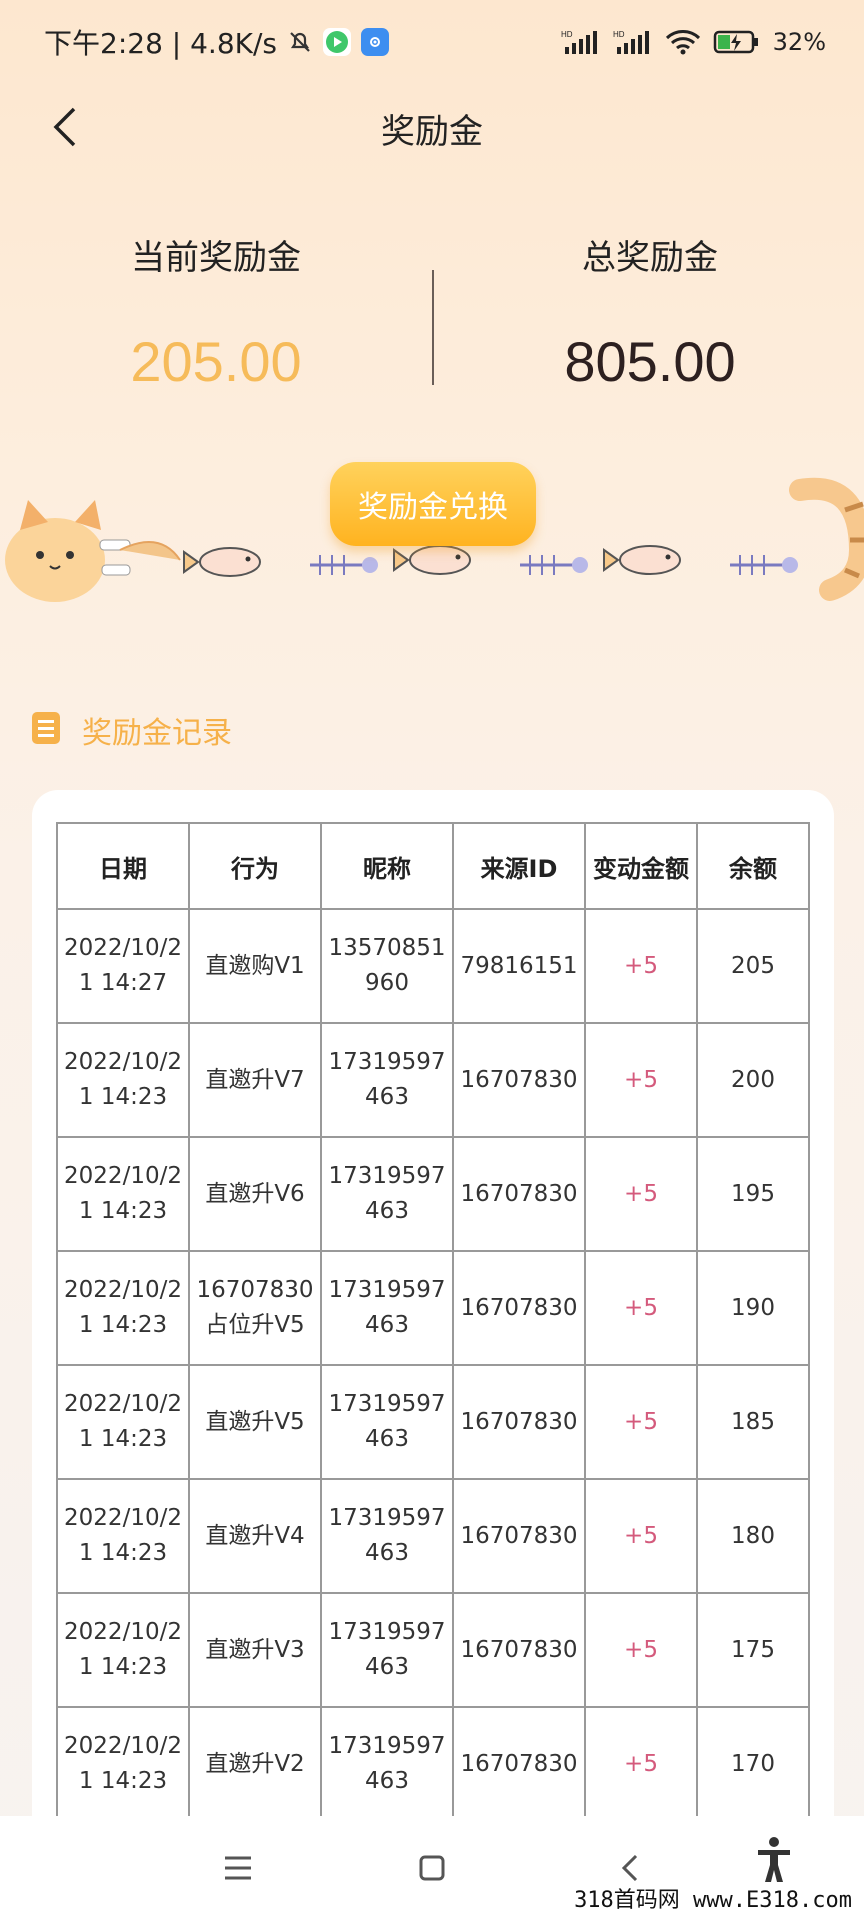 This screenshot has height=1920, width=864. What do you see at coordinates (123, 966) in the screenshot?
I see `date-cell: 2022/10/21 14:27` at bounding box center [123, 966].